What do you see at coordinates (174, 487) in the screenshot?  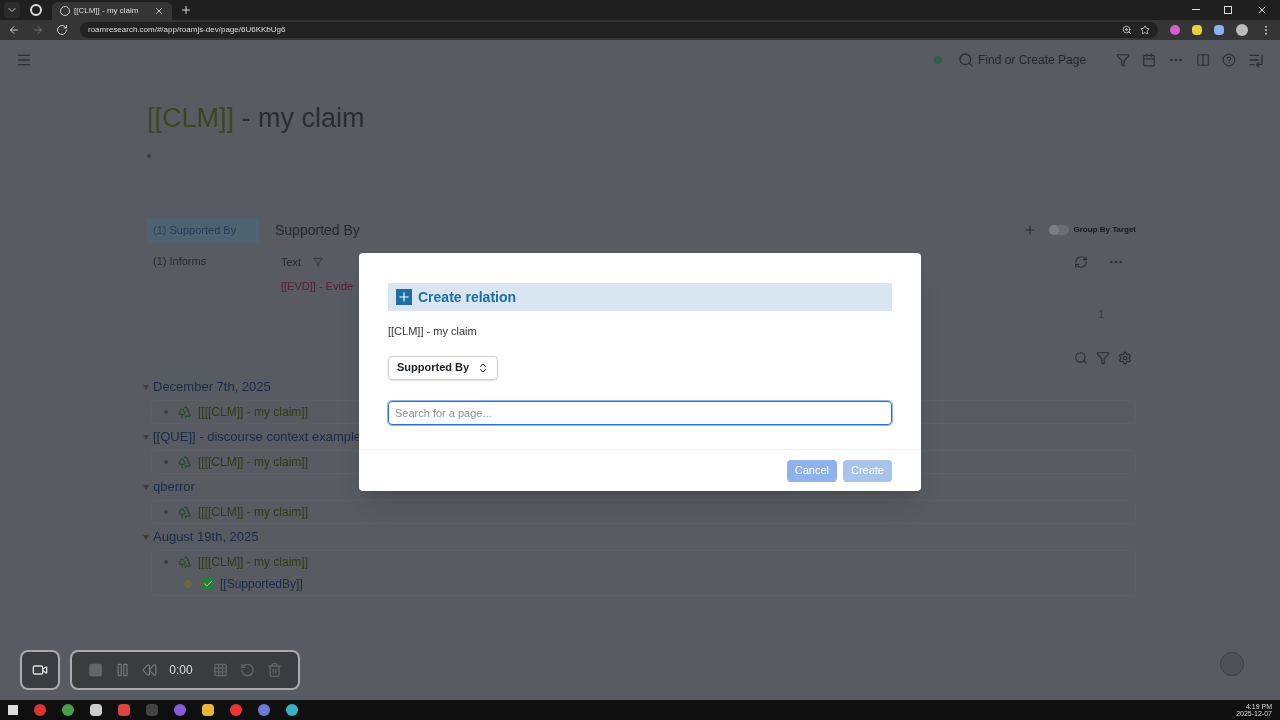 I see `reference-group-title: qberror` at bounding box center [174, 487].